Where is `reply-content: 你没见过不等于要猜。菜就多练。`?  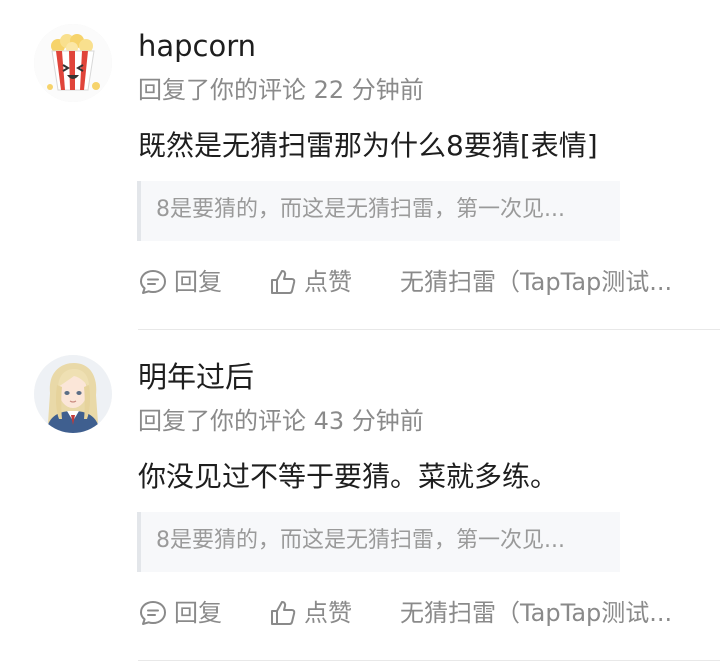
reply-content: 你没见过不等于要猜。菜就多练。 is located at coordinates (348, 476).